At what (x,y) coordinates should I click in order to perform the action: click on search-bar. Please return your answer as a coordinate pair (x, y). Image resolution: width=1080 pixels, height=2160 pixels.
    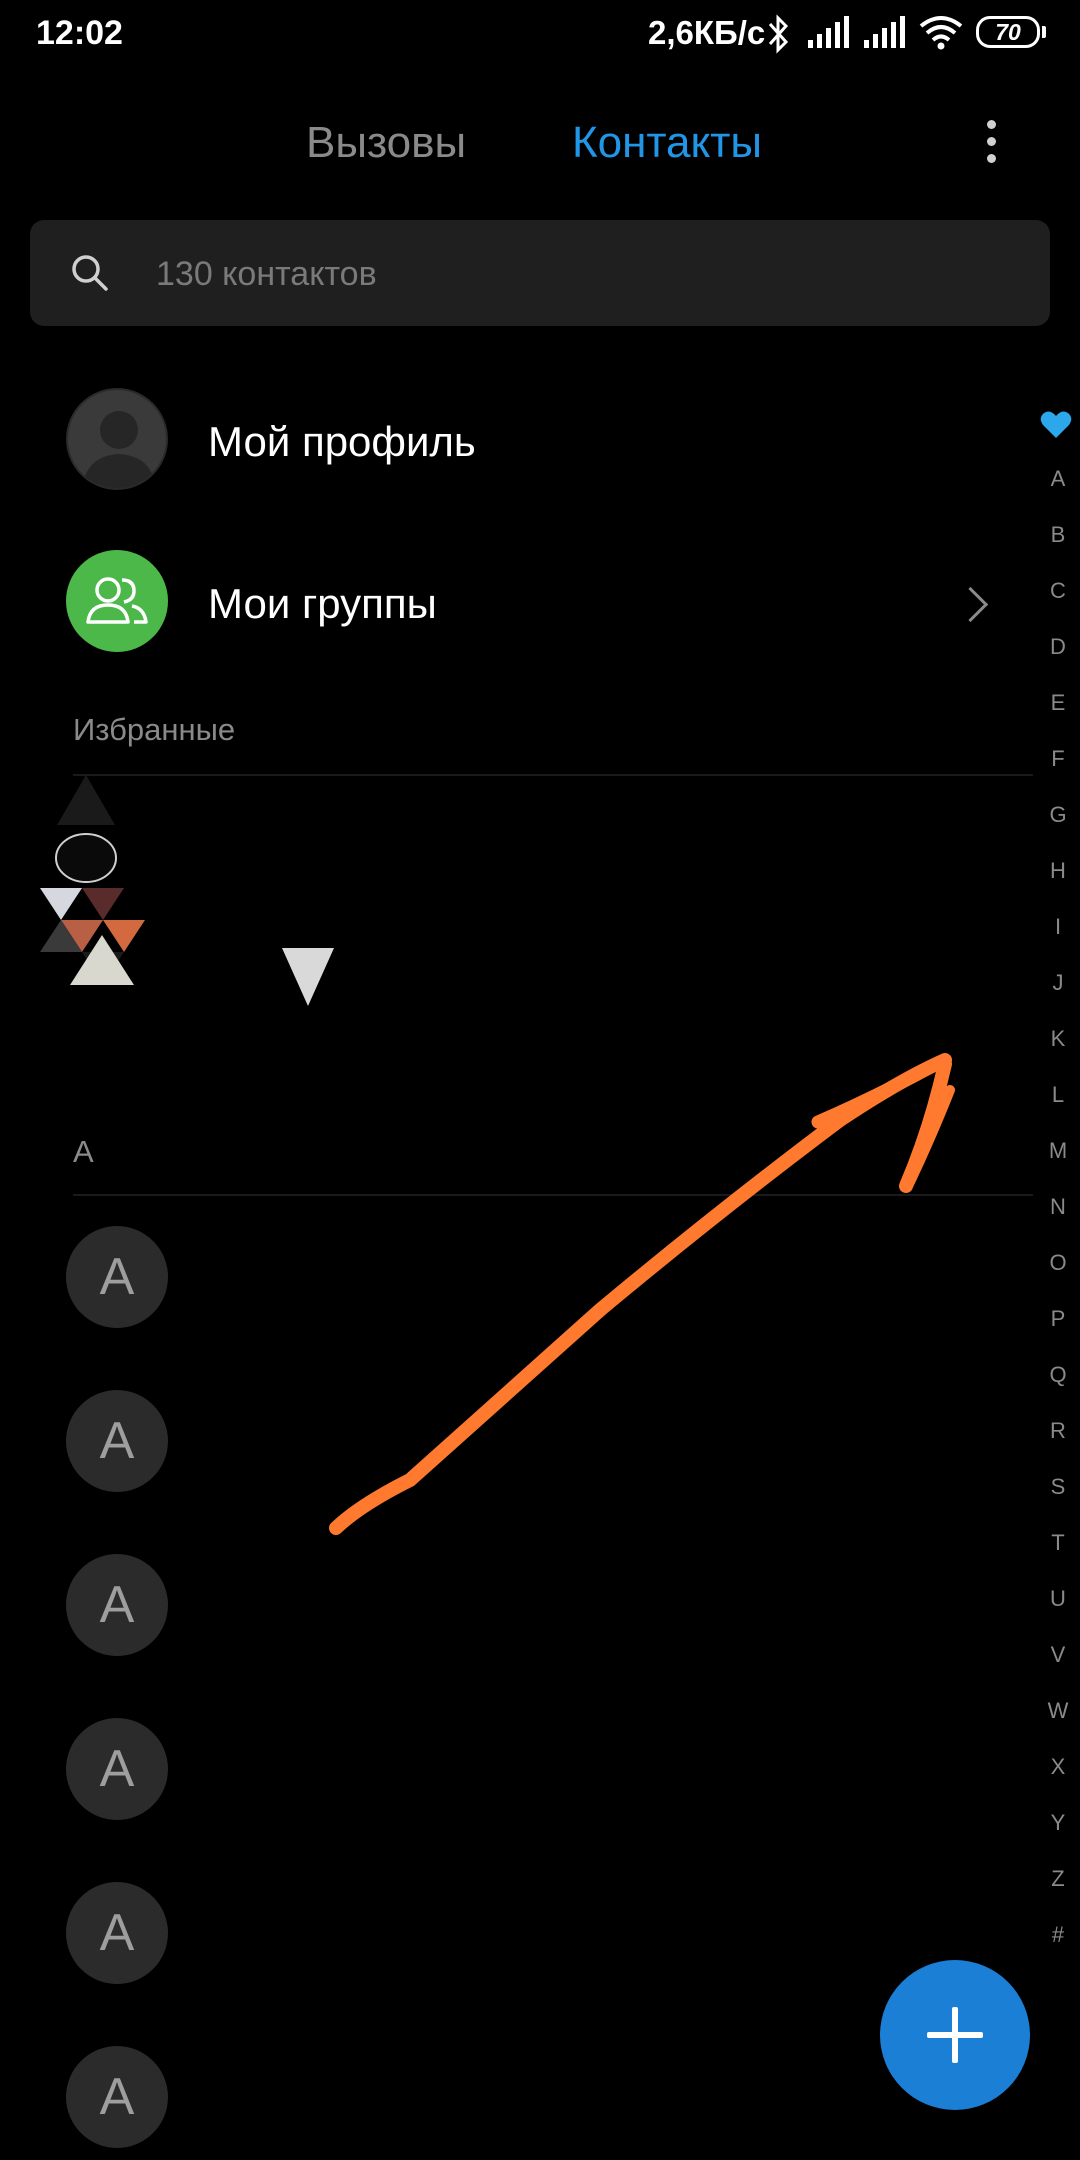
    Looking at the image, I should click on (540, 274).